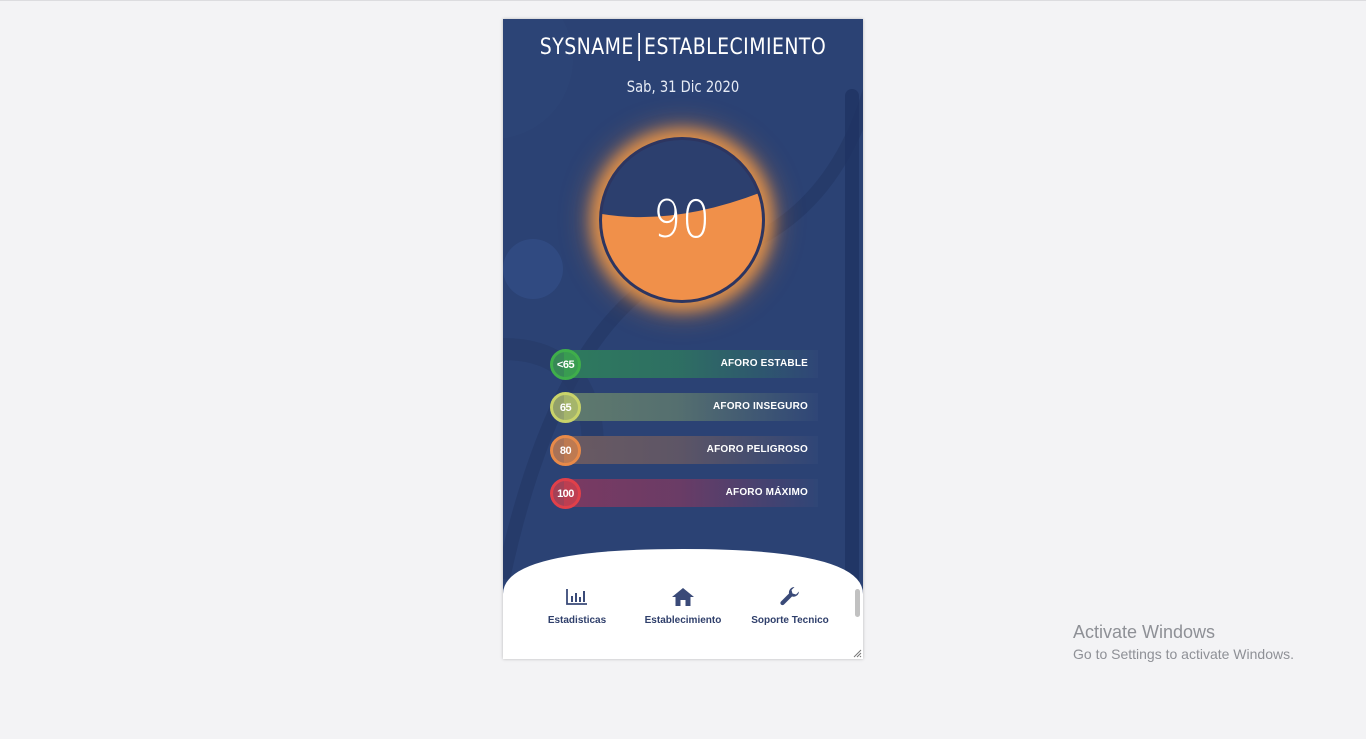 The image size is (1366, 739). What do you see at coordinates (1183, 654) in the screenshot?
I see `watermark-subtitle: Go to Settings to activate Windows.` at bounding box center [1183, 654].